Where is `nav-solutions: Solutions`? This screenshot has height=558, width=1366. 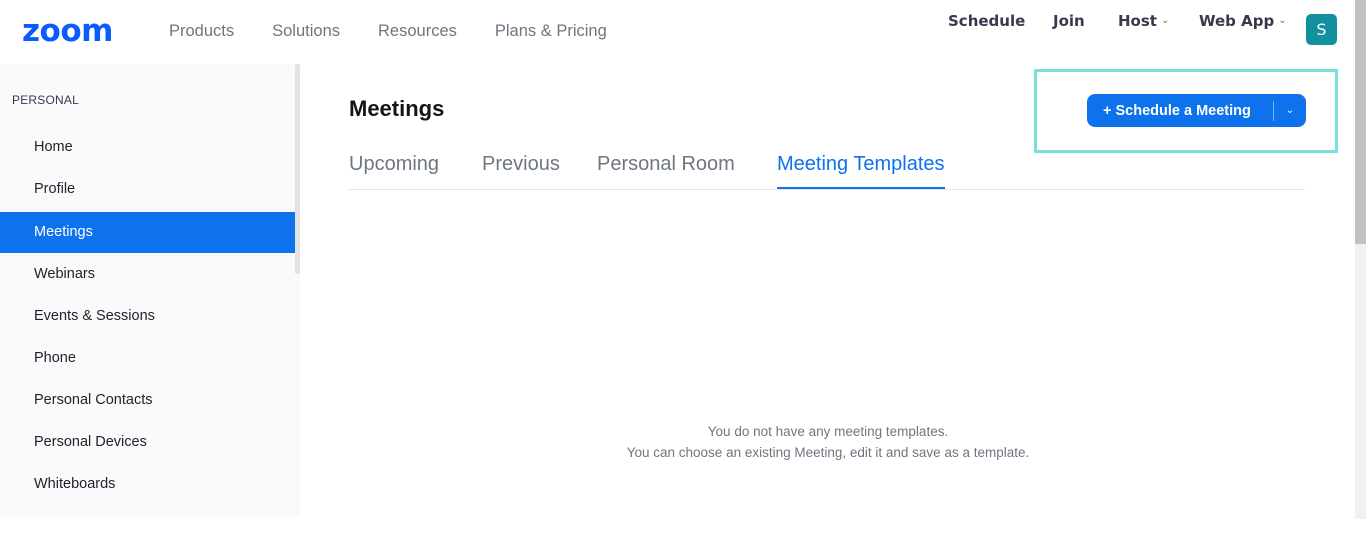
nav-solutions: Solutions is located at coordinates (306, 31).